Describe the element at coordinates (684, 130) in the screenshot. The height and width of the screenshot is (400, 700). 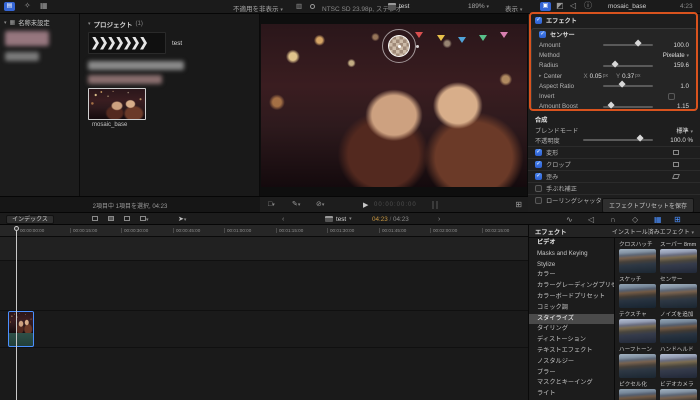
I see `blend-mode-popup: 標準 ▾` at that location.